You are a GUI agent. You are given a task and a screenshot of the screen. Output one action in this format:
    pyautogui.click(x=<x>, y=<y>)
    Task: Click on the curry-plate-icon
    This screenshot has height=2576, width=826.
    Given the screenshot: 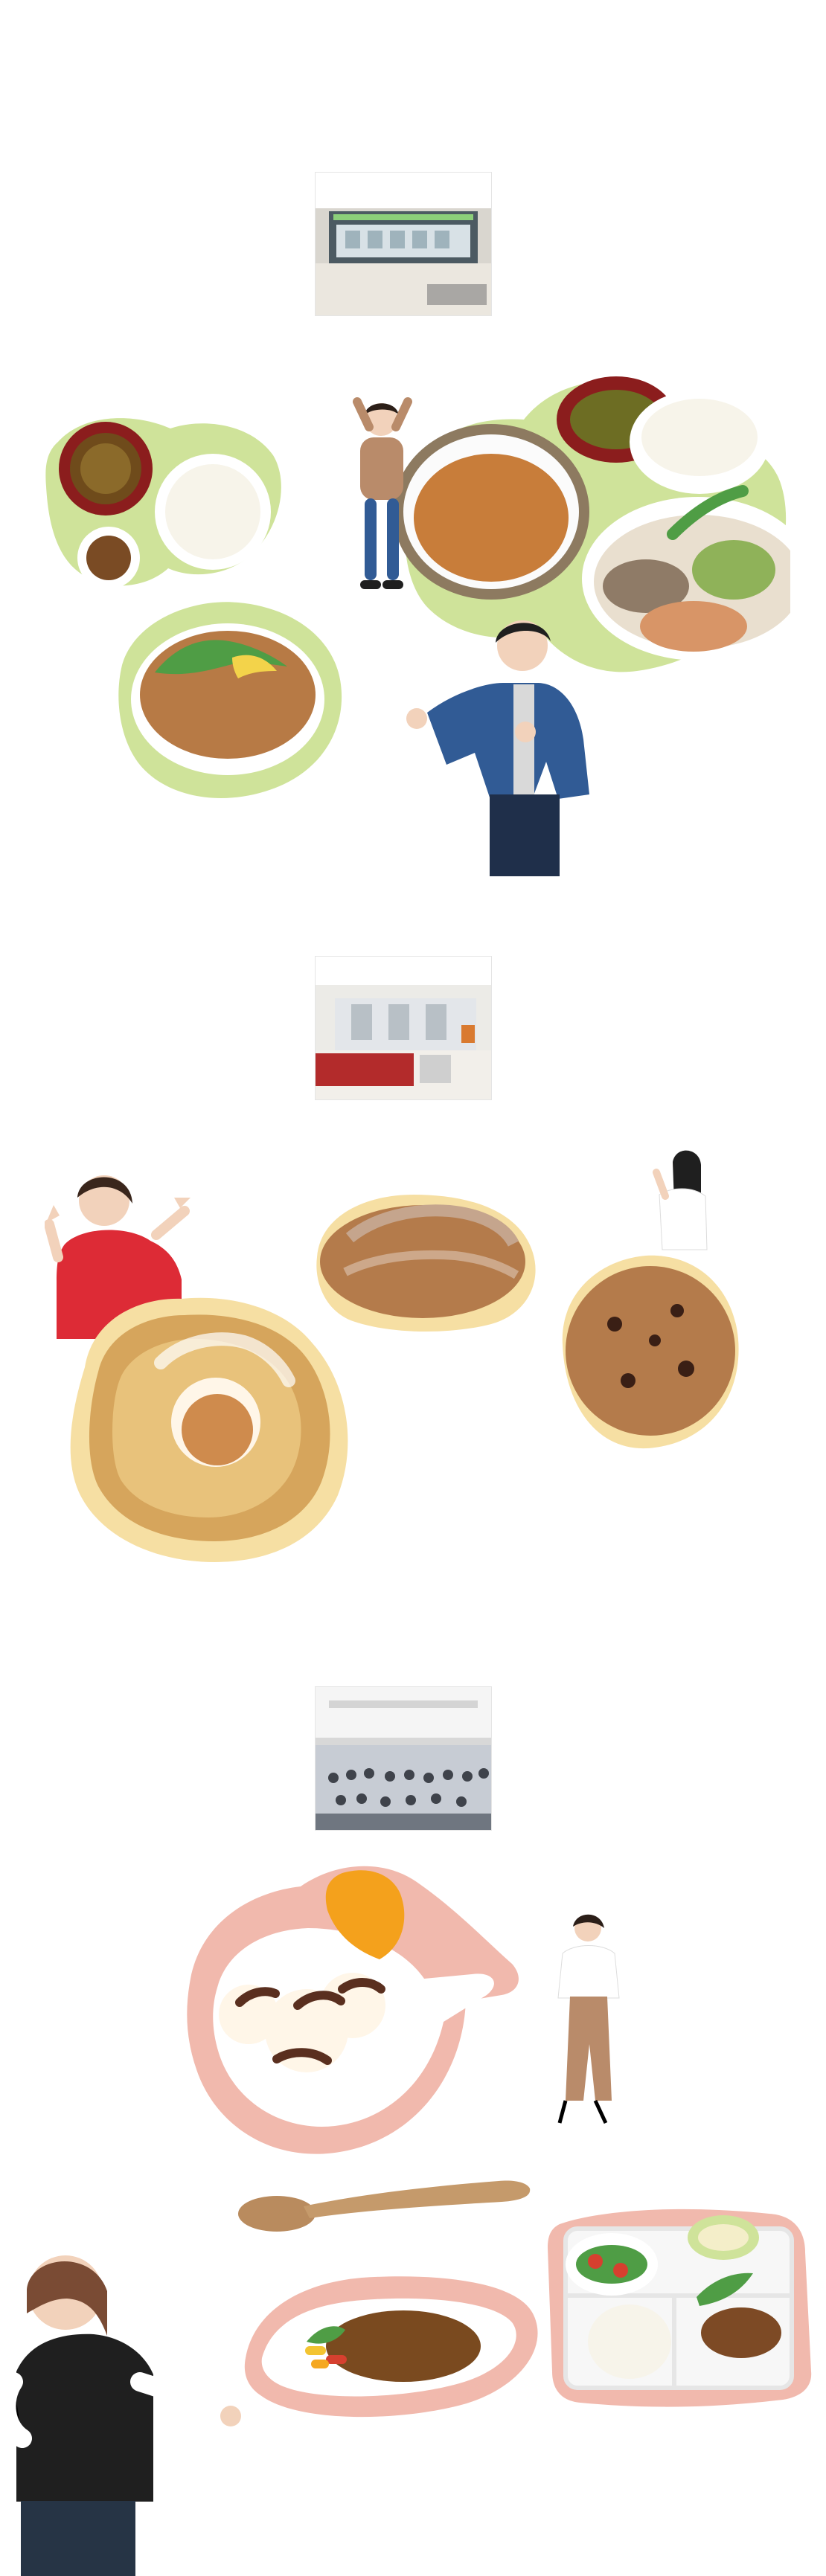 What is the action you would take?
    pyautogui.click(x=391, y=2347)
    